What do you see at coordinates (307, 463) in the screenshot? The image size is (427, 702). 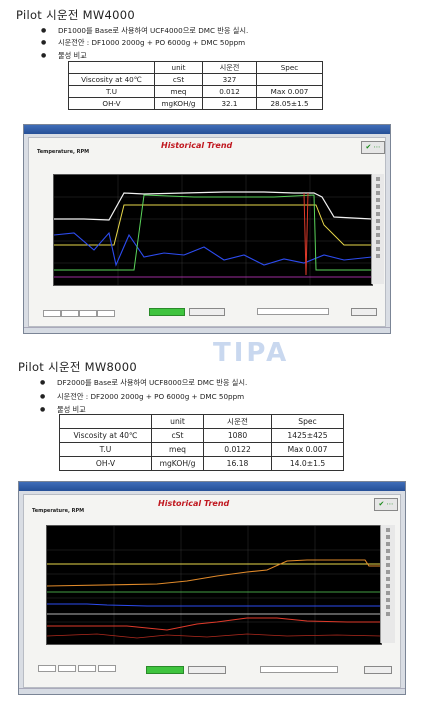 I see `table-cell: 14.0±1.5` at bounding box center [307, 463].